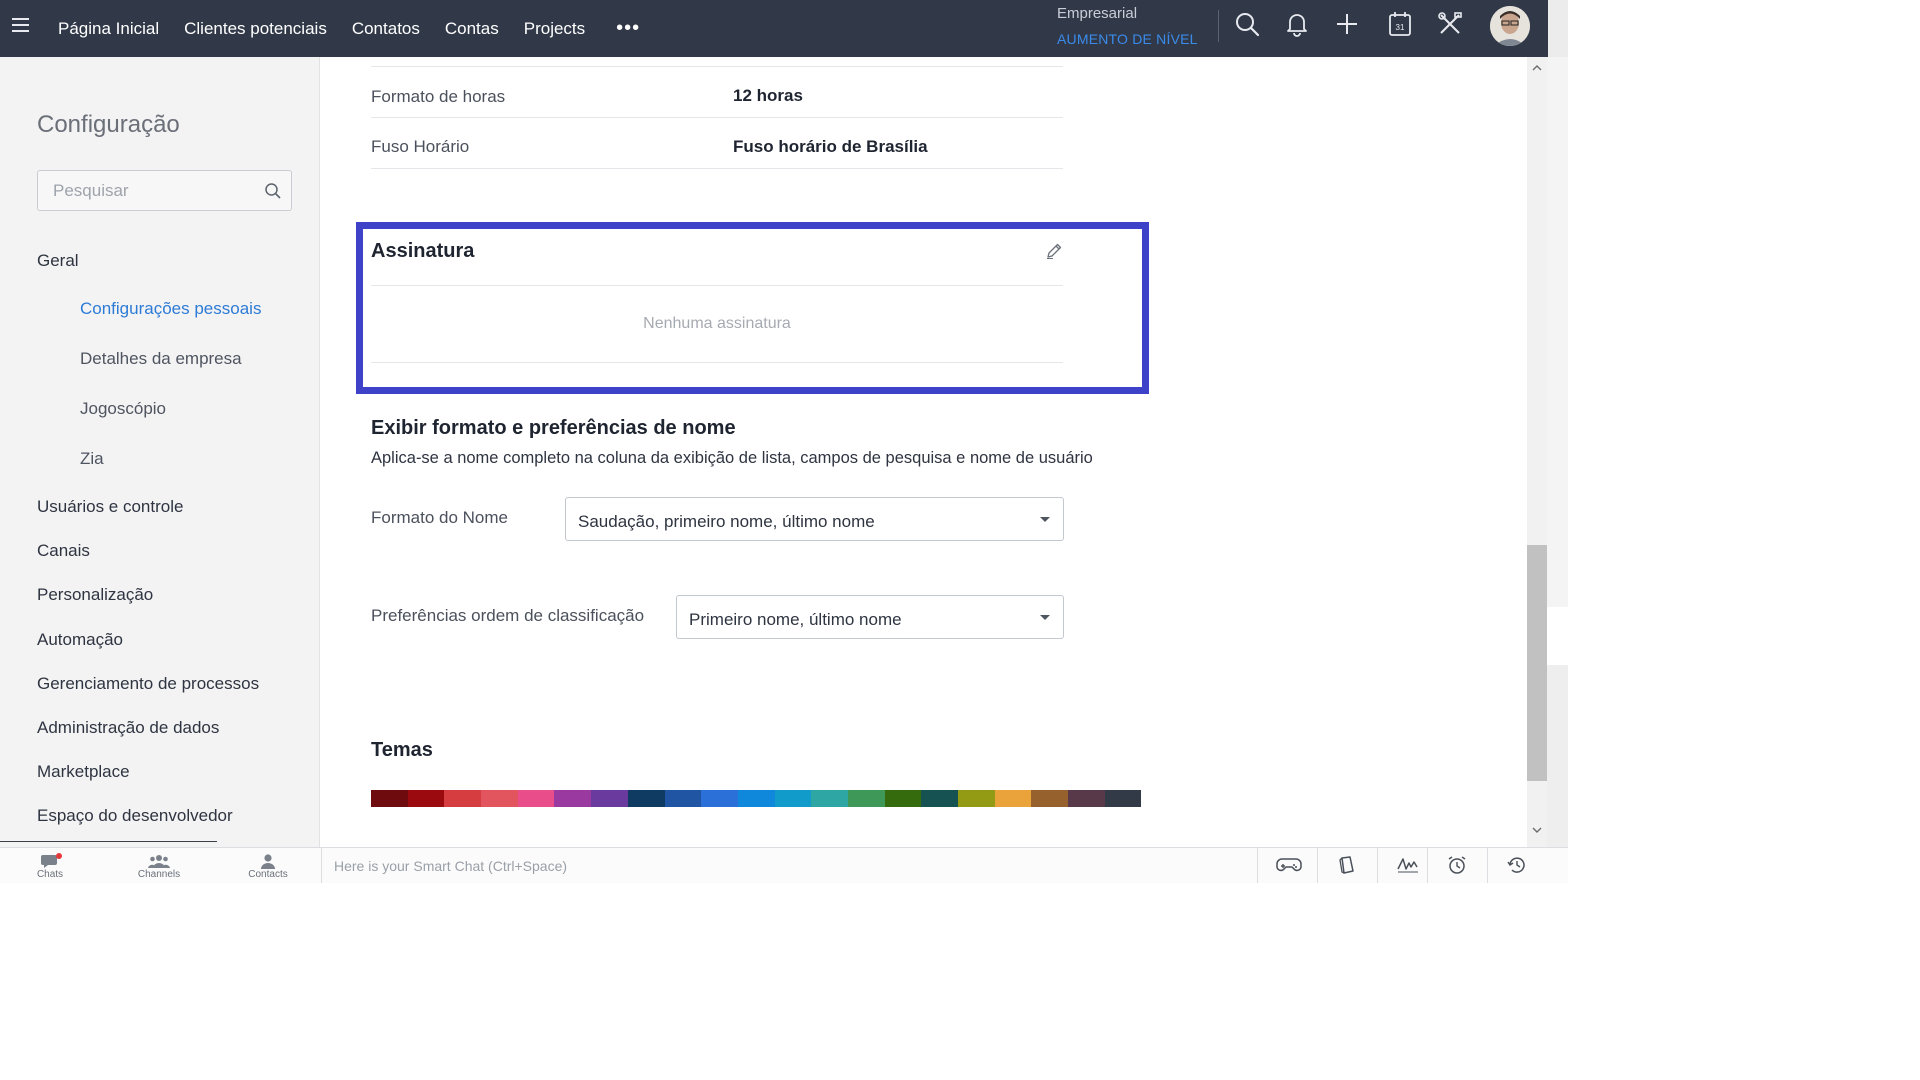 The image size is (1920, 1080). Describe the element at coordinates (153, 191) in the screenshot. I see `sidebar-search-input` at that location.